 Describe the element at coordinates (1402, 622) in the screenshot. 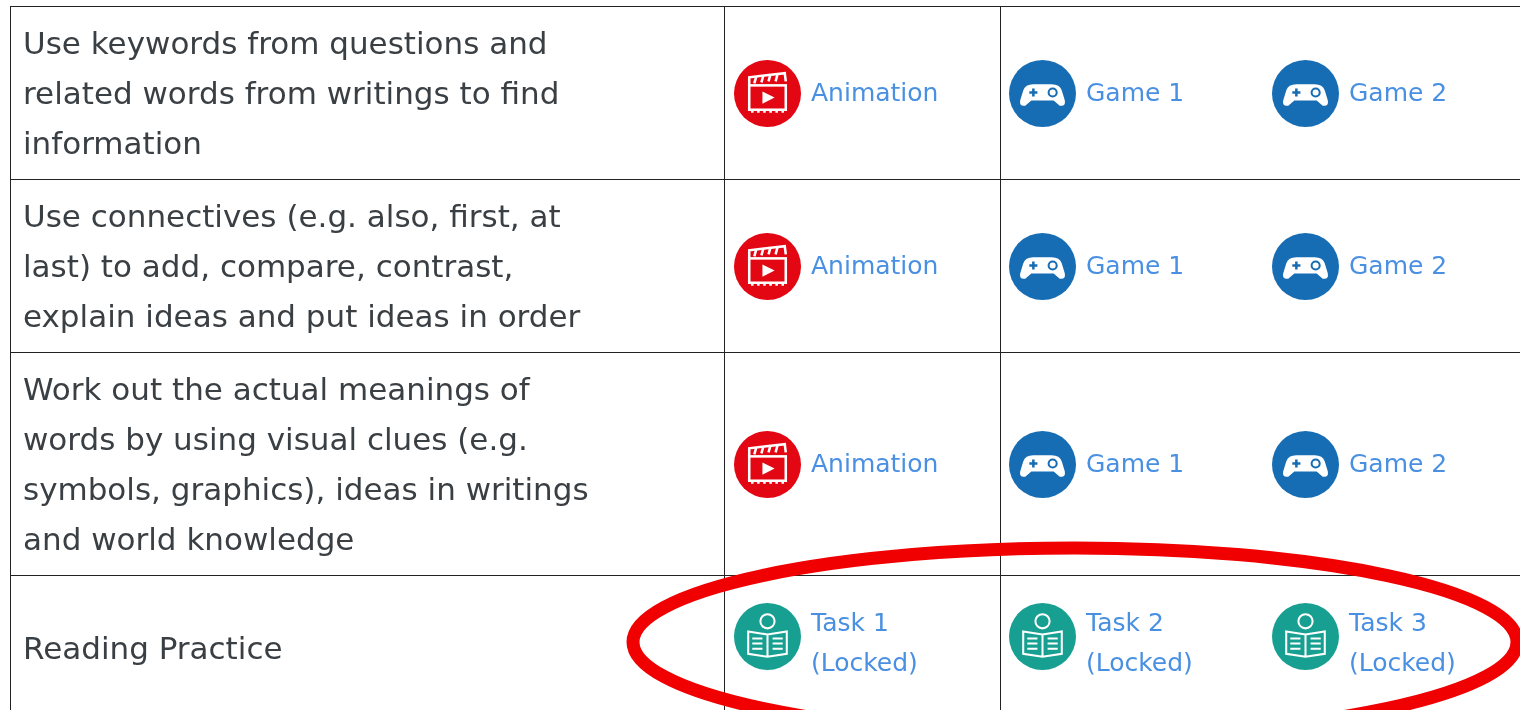

I see `activity-link: Task 3` at that location.